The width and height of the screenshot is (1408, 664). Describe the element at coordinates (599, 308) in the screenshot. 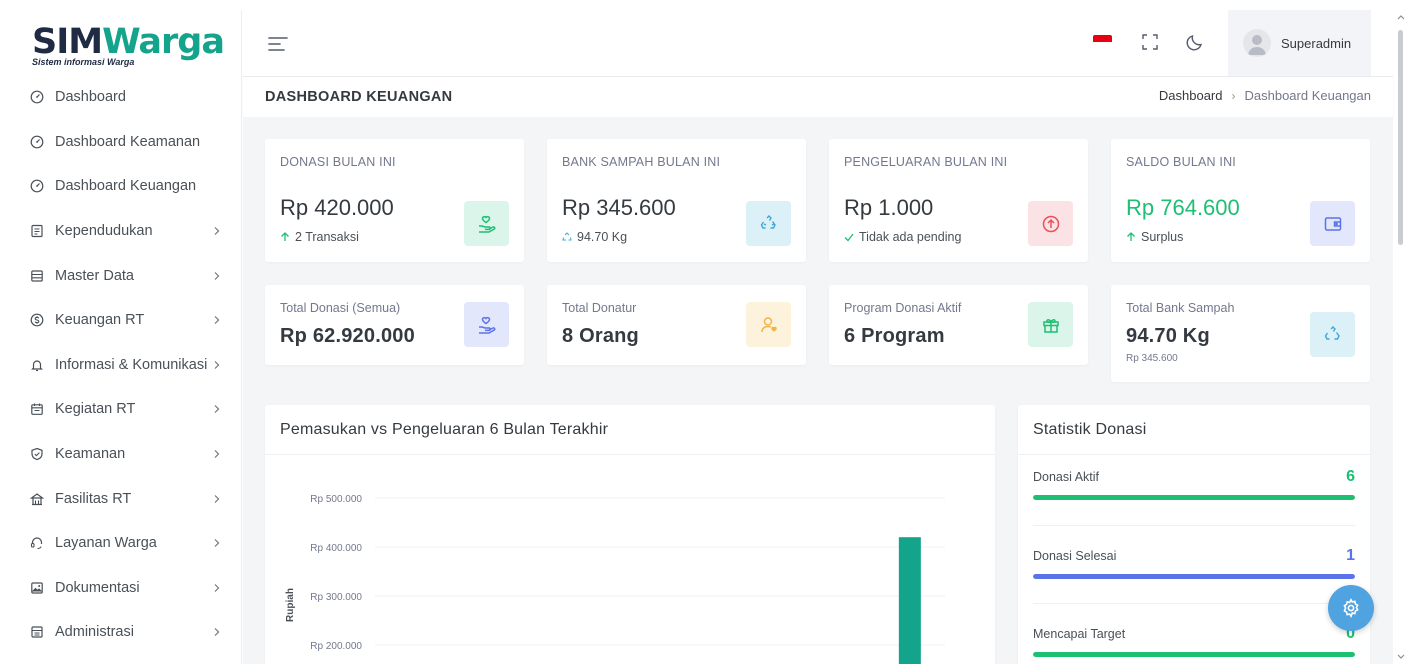

I see `stat-label: Total Donatur` at that location.